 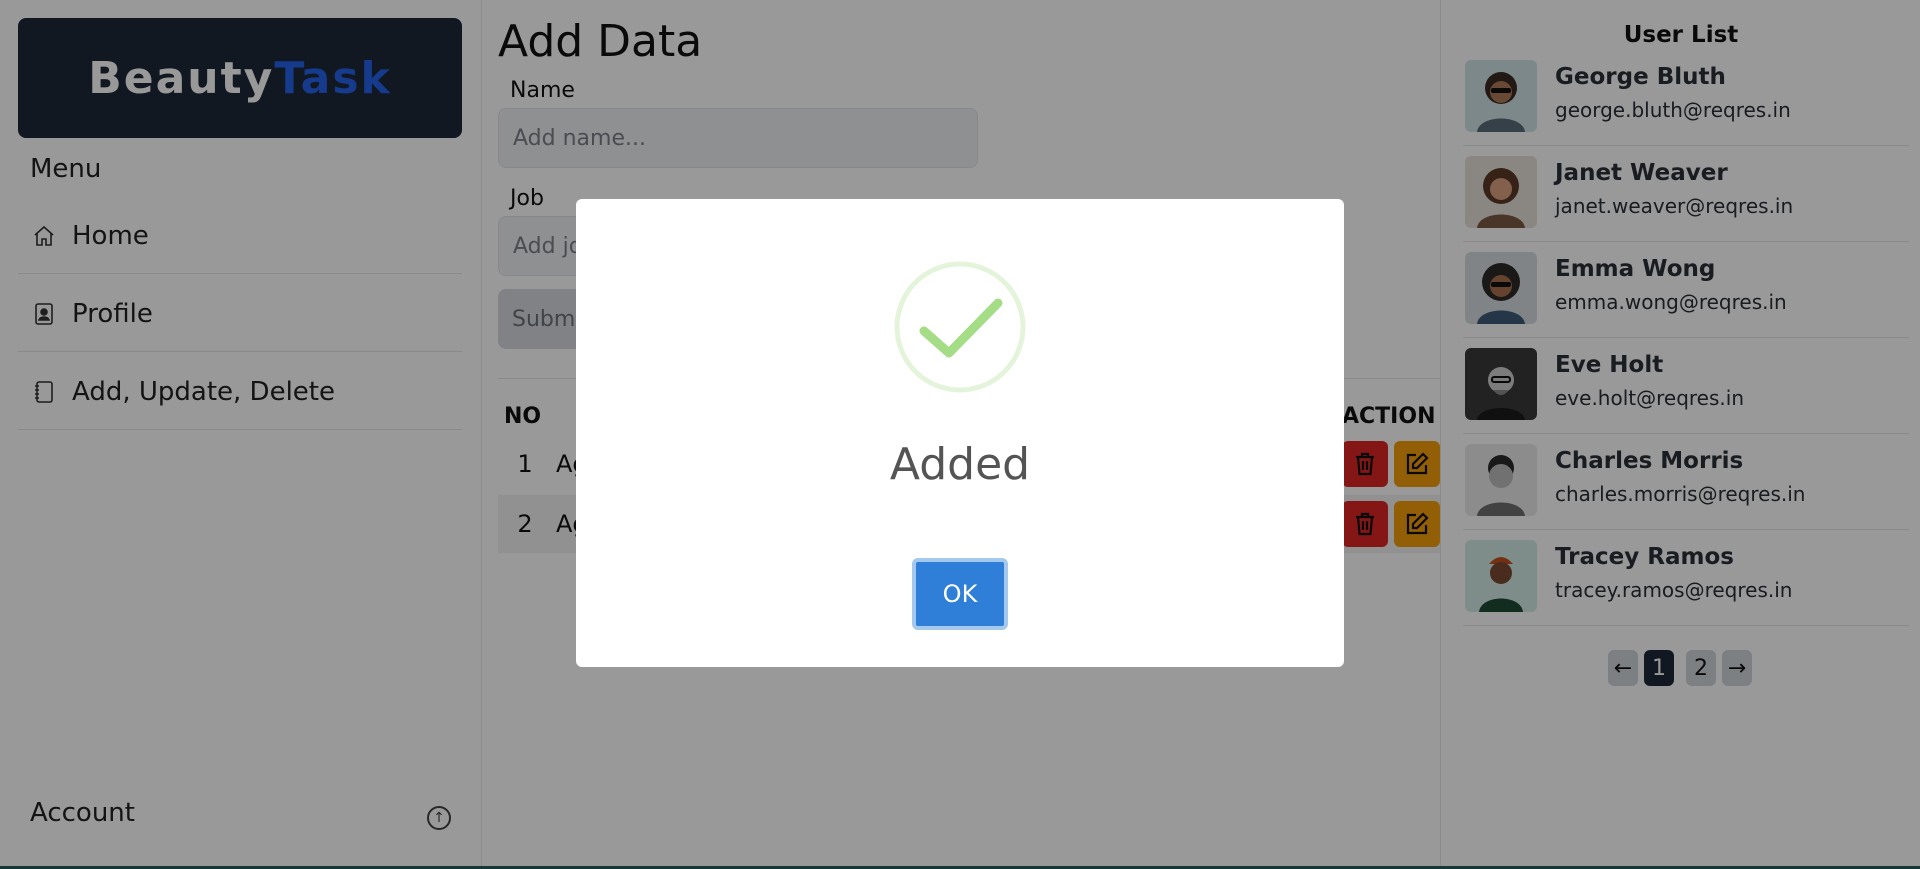 What do you see at coordinates (960, 594) in the screenshot?
I see `ok-button: OK` at bounding box center [960, 594].